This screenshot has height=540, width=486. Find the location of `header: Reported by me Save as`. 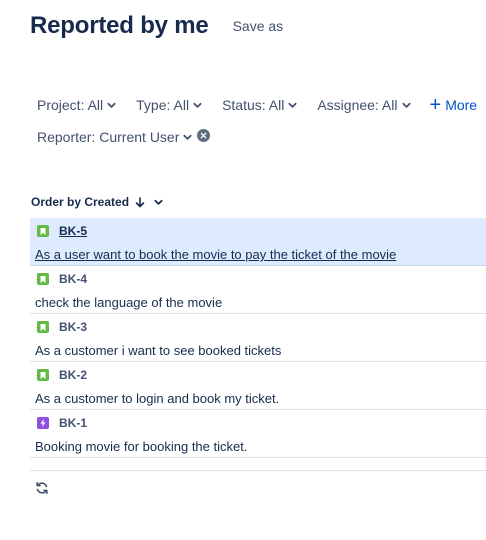

header: Reported by me Save as is located at coordinates (156, 26).